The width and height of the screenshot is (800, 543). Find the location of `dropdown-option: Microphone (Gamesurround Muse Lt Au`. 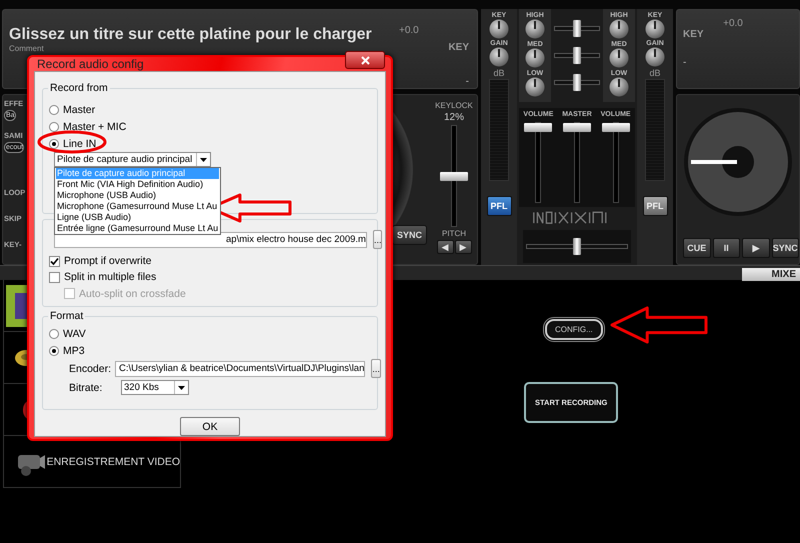

dropdown-option: Microphone (Gamesurround Muse Lt Au is located at coordinates (138, 206).